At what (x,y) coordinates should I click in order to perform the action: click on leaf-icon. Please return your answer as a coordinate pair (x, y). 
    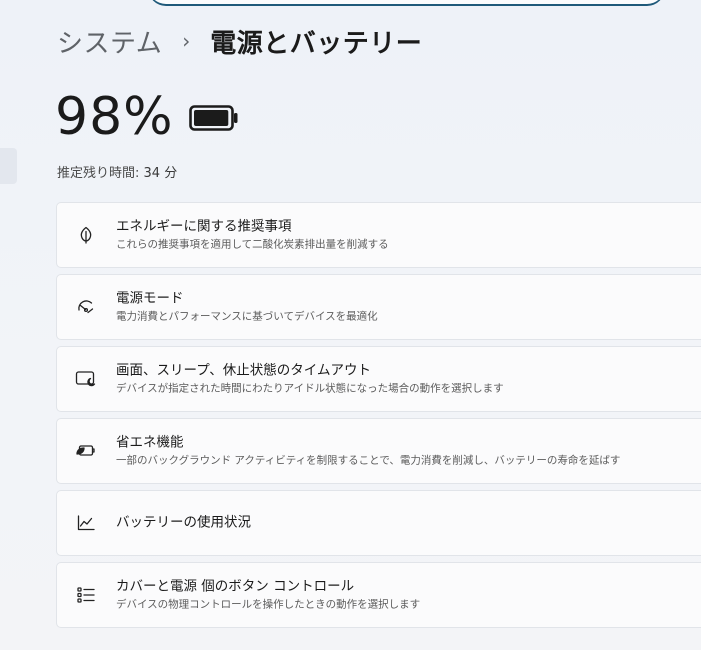
    Looking at the image, I should click on (86, 235).